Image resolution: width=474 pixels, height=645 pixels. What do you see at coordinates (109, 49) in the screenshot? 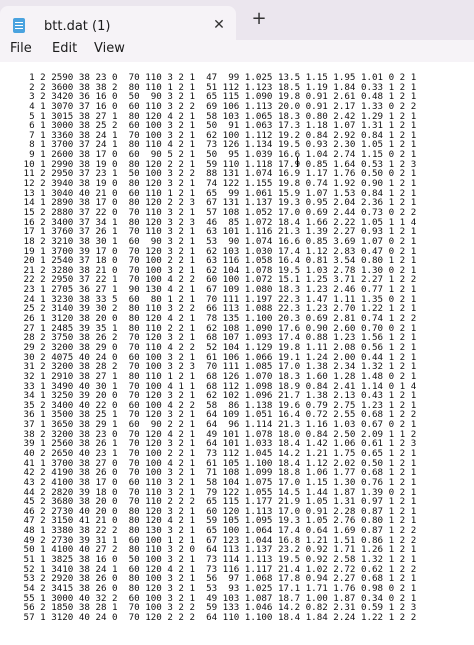
I see `menu-view: View` at bounding box center [109, 49].